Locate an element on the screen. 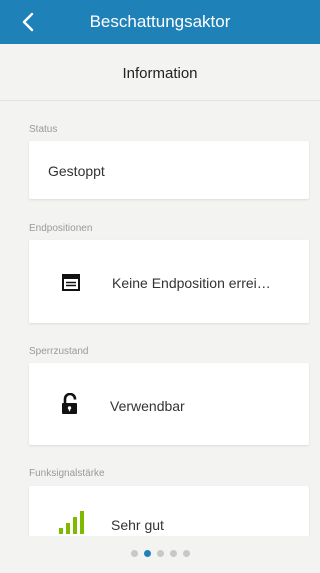  blind-icon is located at coordinates (71, 282).